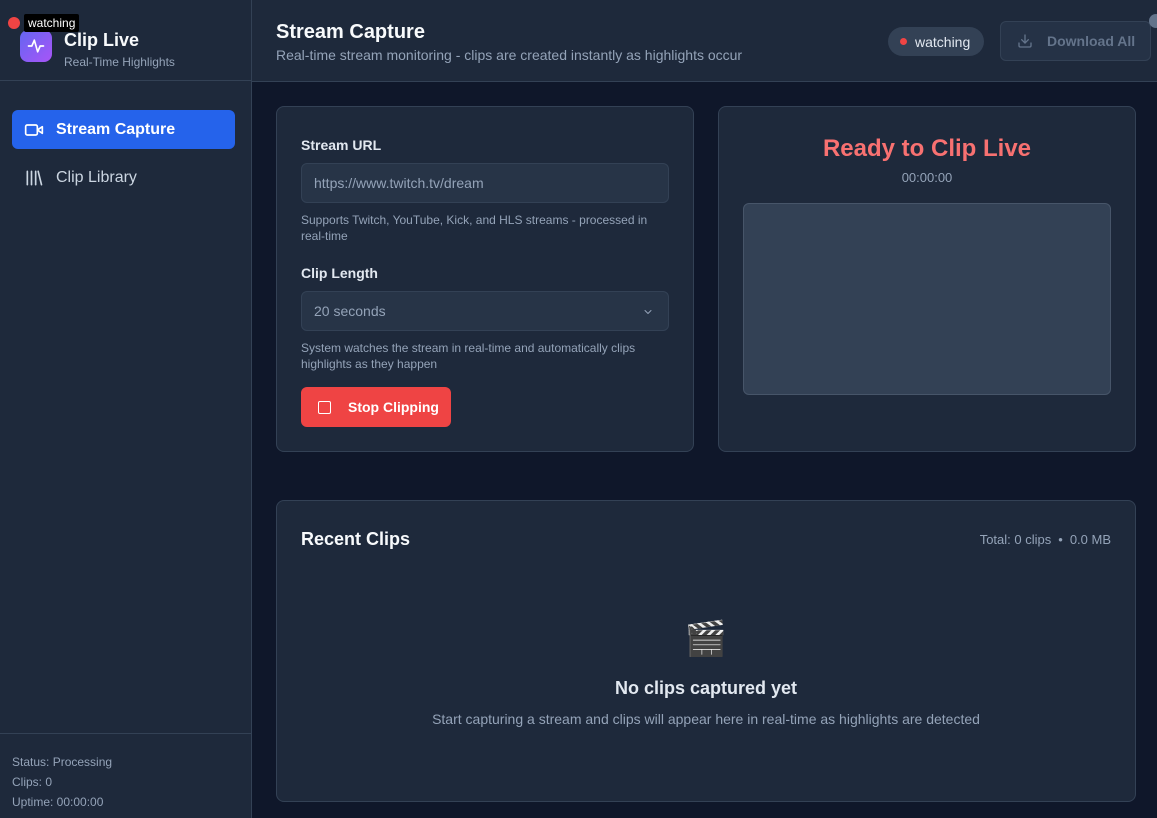 This screenshot has width=1157, height=818. What do you see at coordinates (927, 299) in the screenshot?
I see `video-preview` at bounding box center [927, 299].